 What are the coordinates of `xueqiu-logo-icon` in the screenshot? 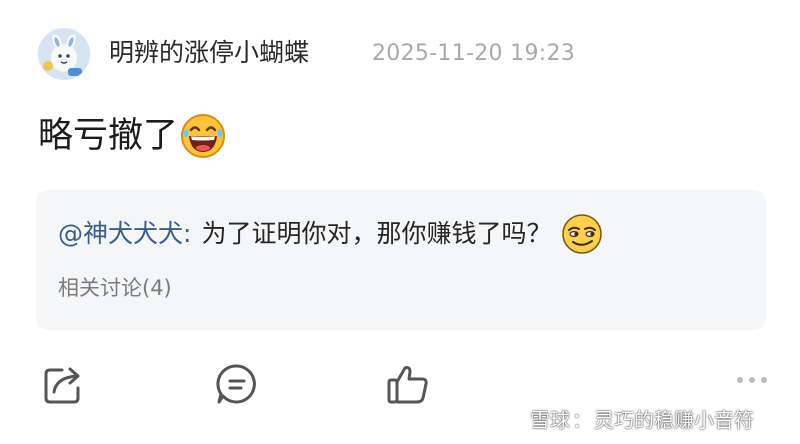 It's located at (511, 418).